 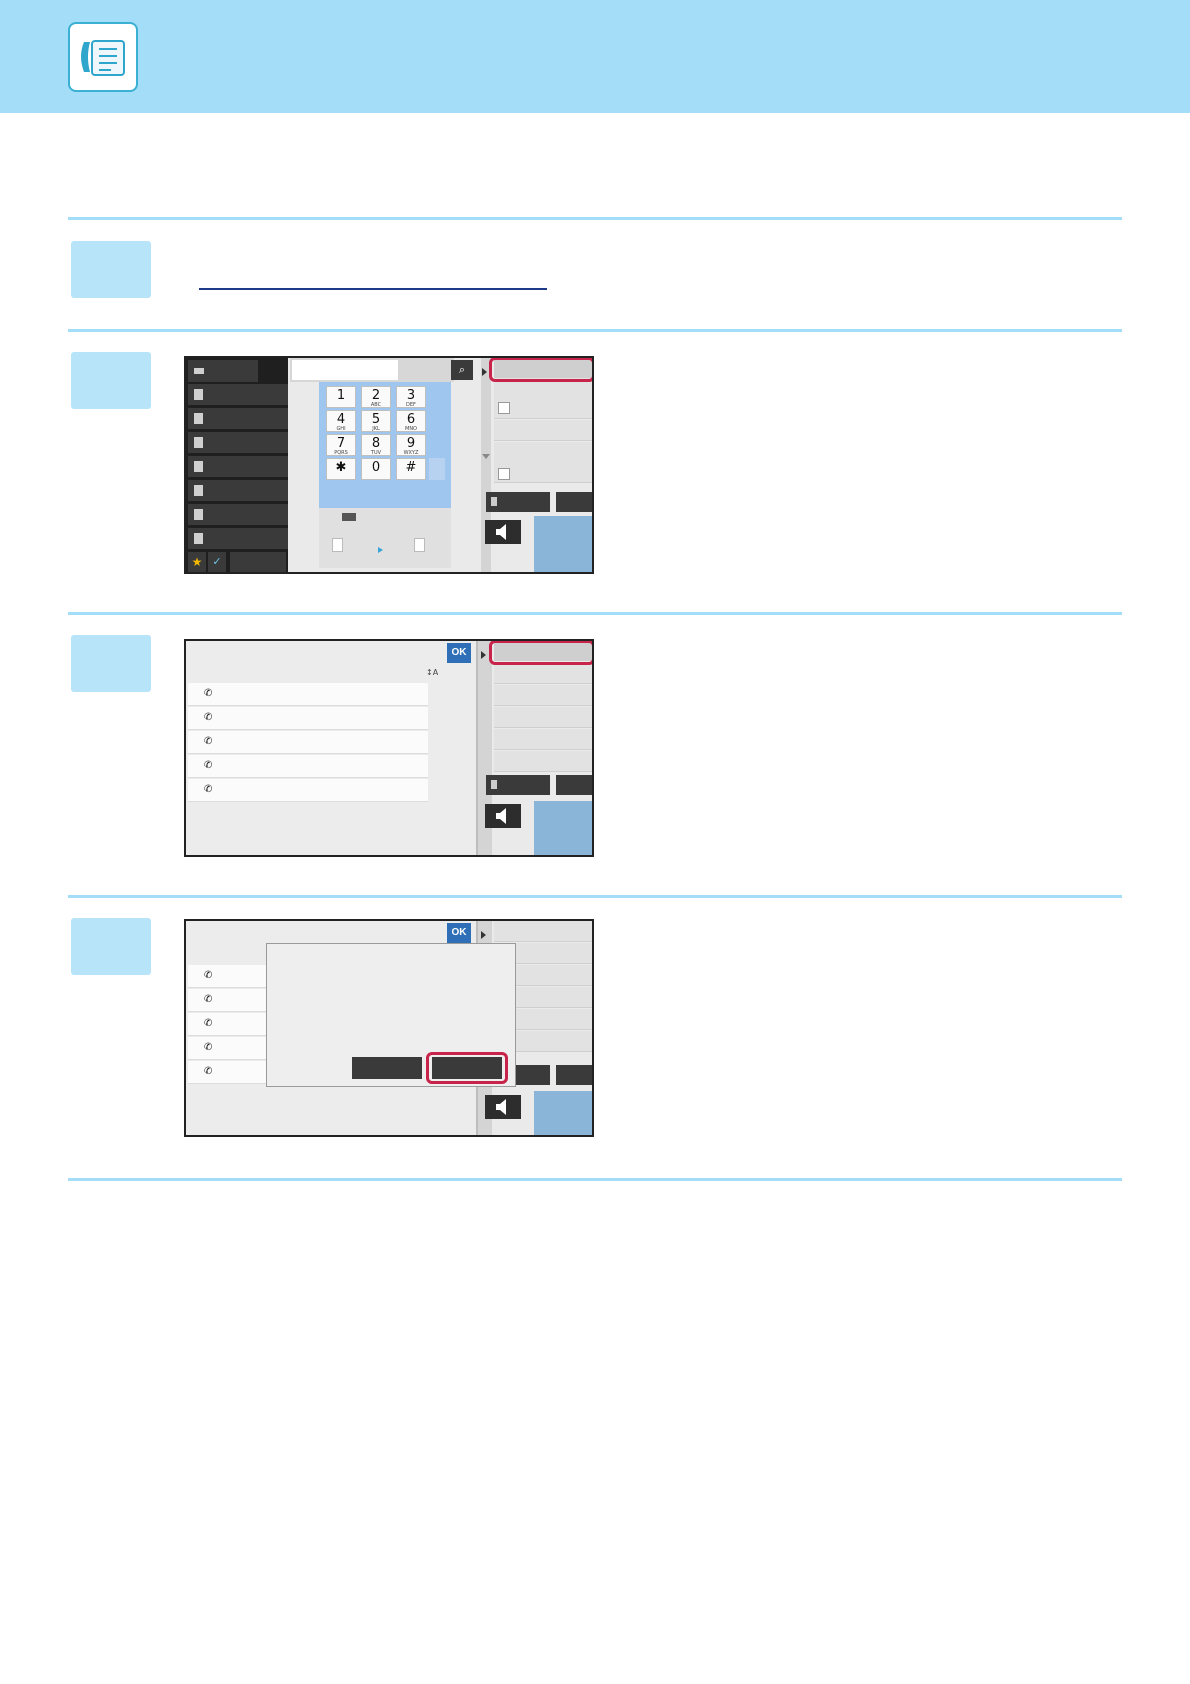 I want to click on check-icon: ✓, so click(x=217, y=562).